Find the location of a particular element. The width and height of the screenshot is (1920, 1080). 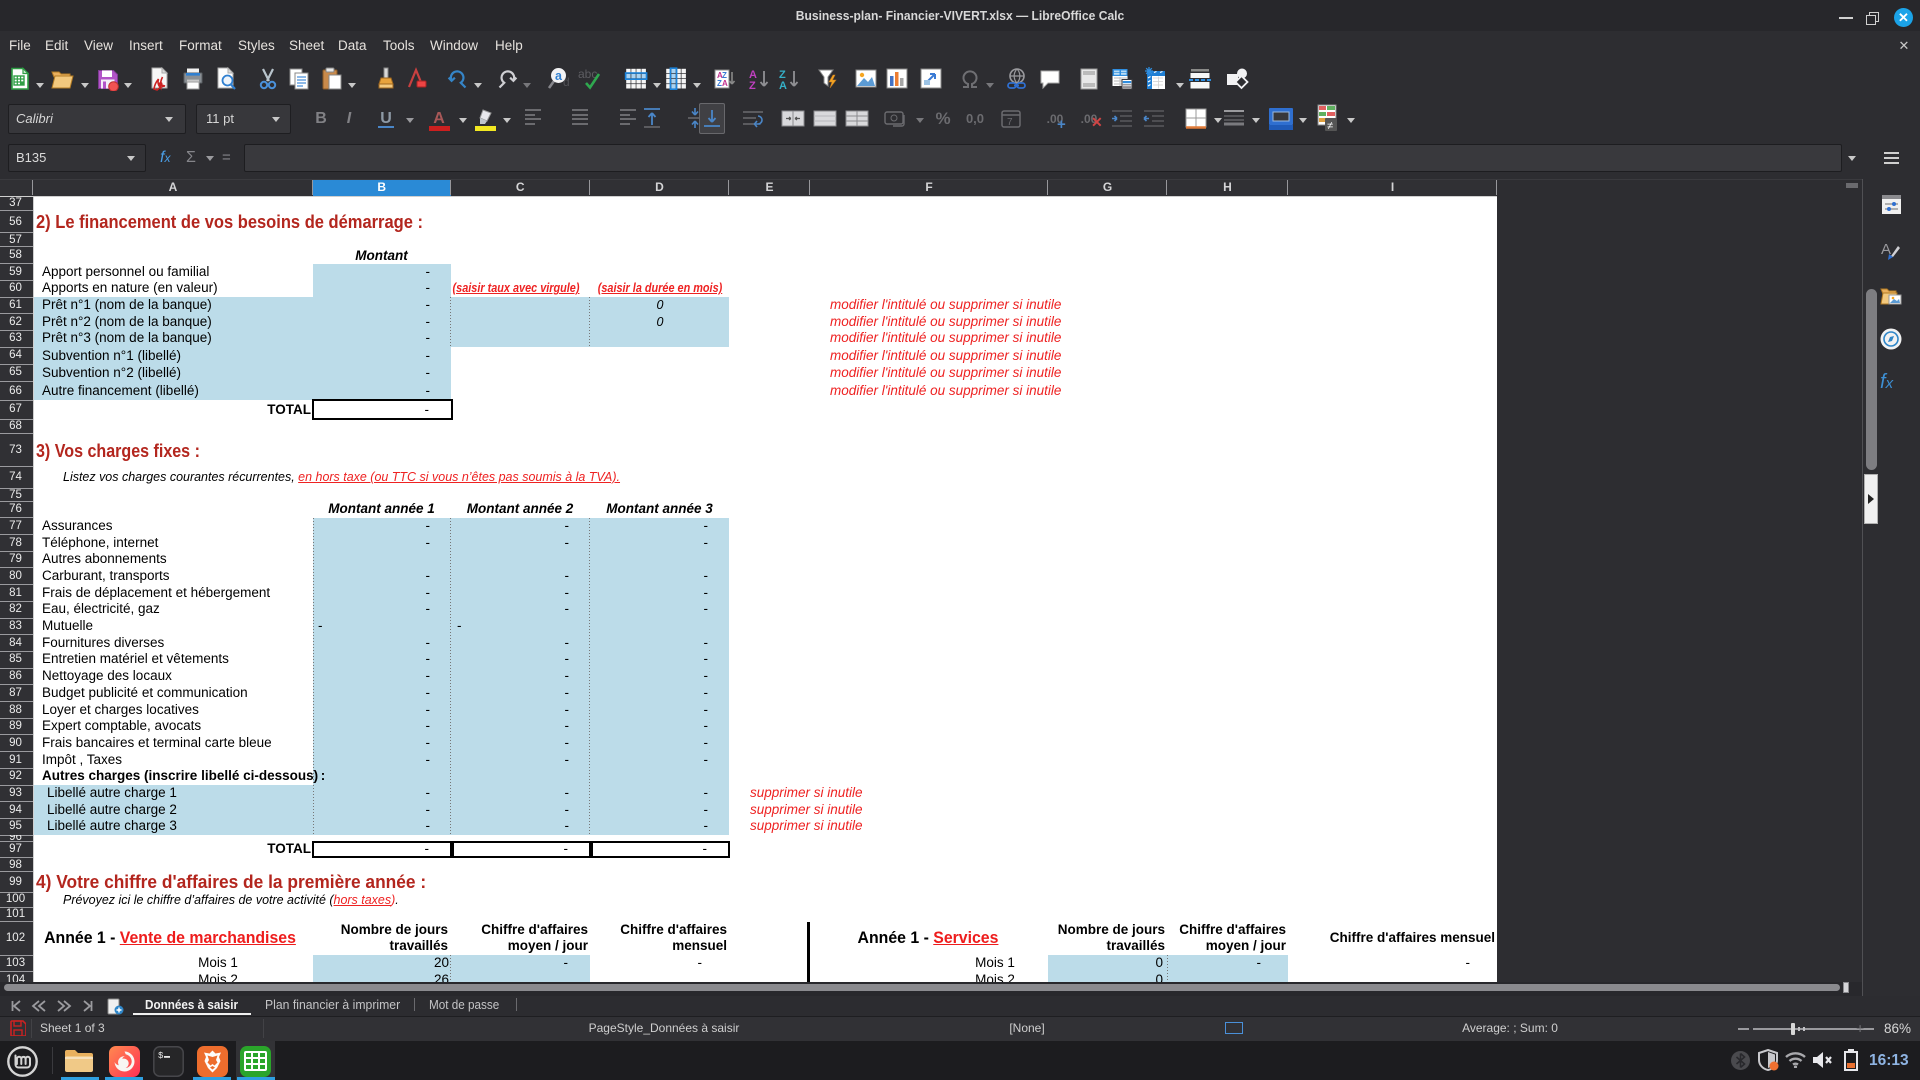

svg-text: Z is located at coordinates (752, 85).